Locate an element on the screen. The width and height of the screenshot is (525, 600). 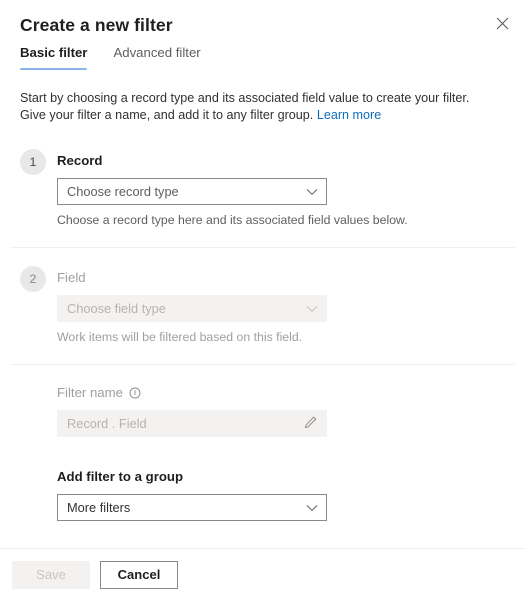
field-label-text: Field is located at coordinates (71, 277).